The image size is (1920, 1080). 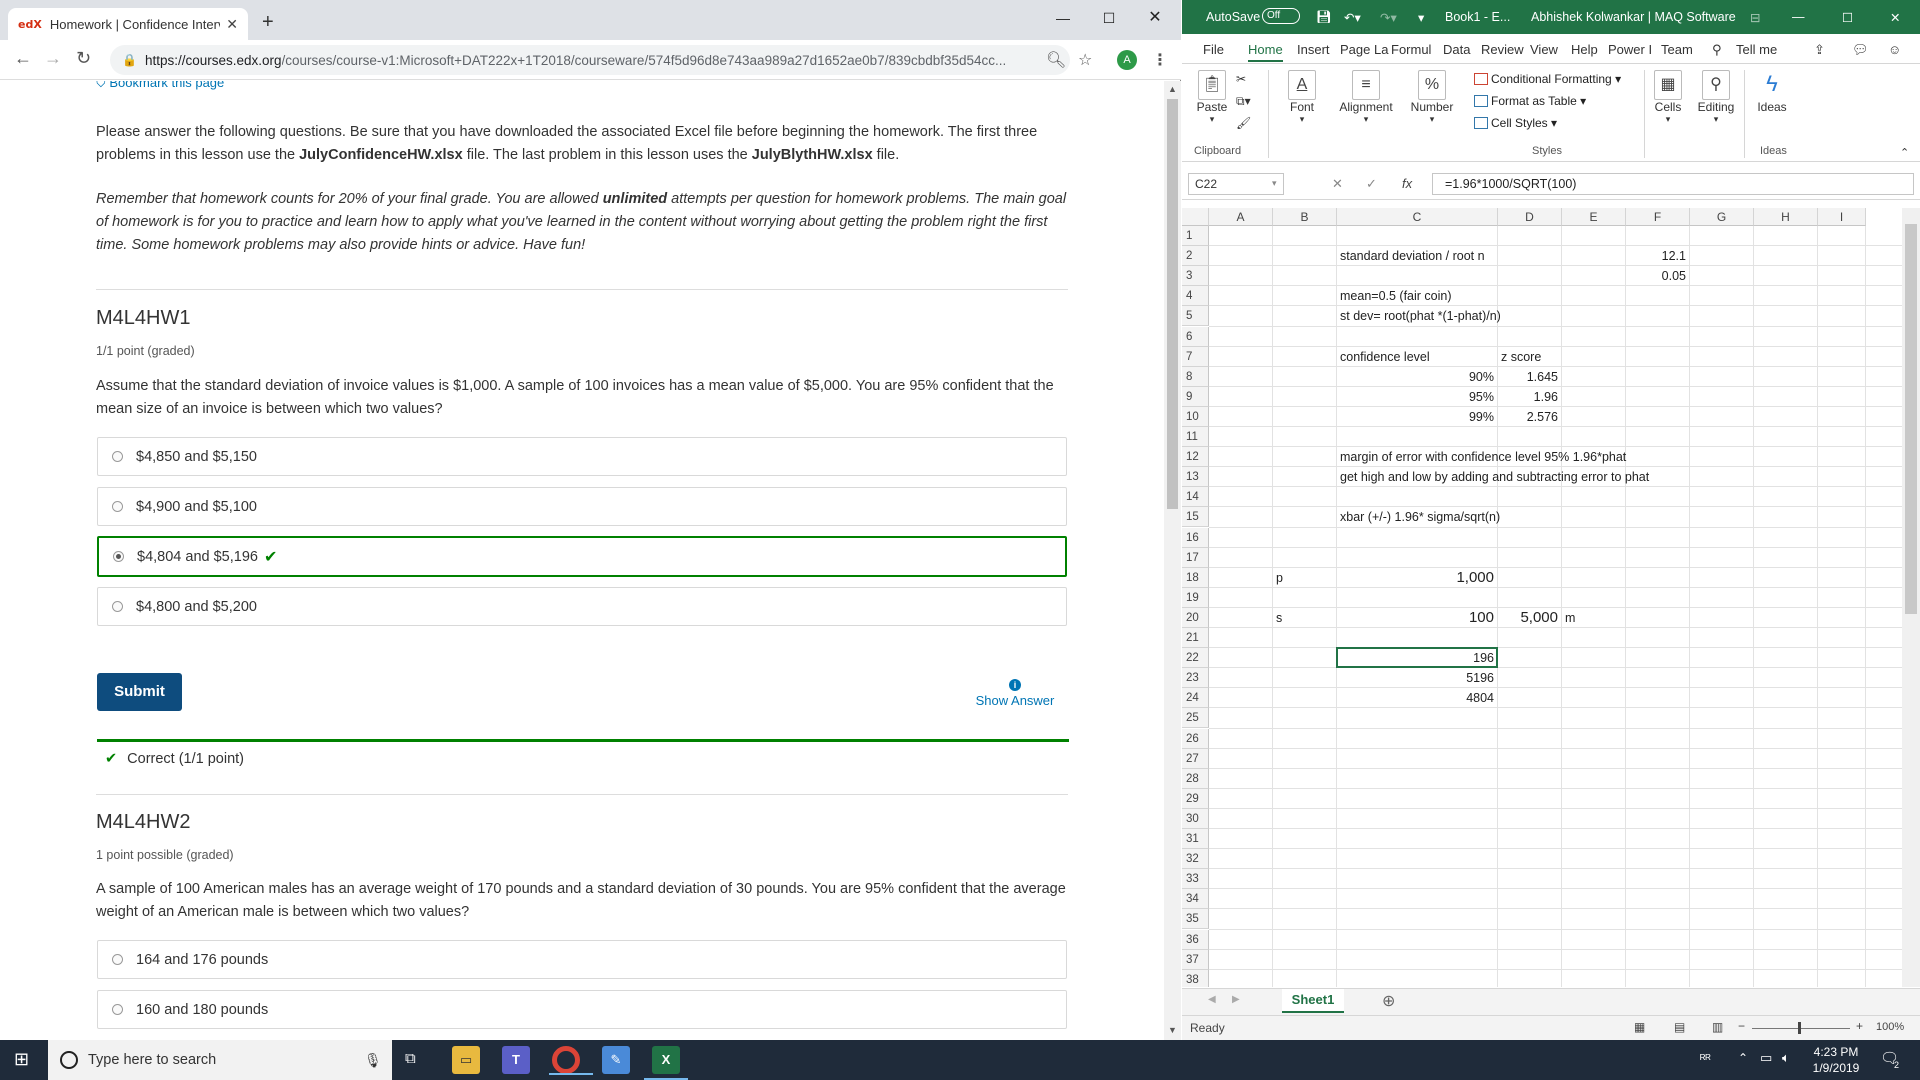 What do you see at coordinates (1786, 1058) in the screenshot?
I see `volume-icon: 🔈︎` at bounding box center [1786, 1058].